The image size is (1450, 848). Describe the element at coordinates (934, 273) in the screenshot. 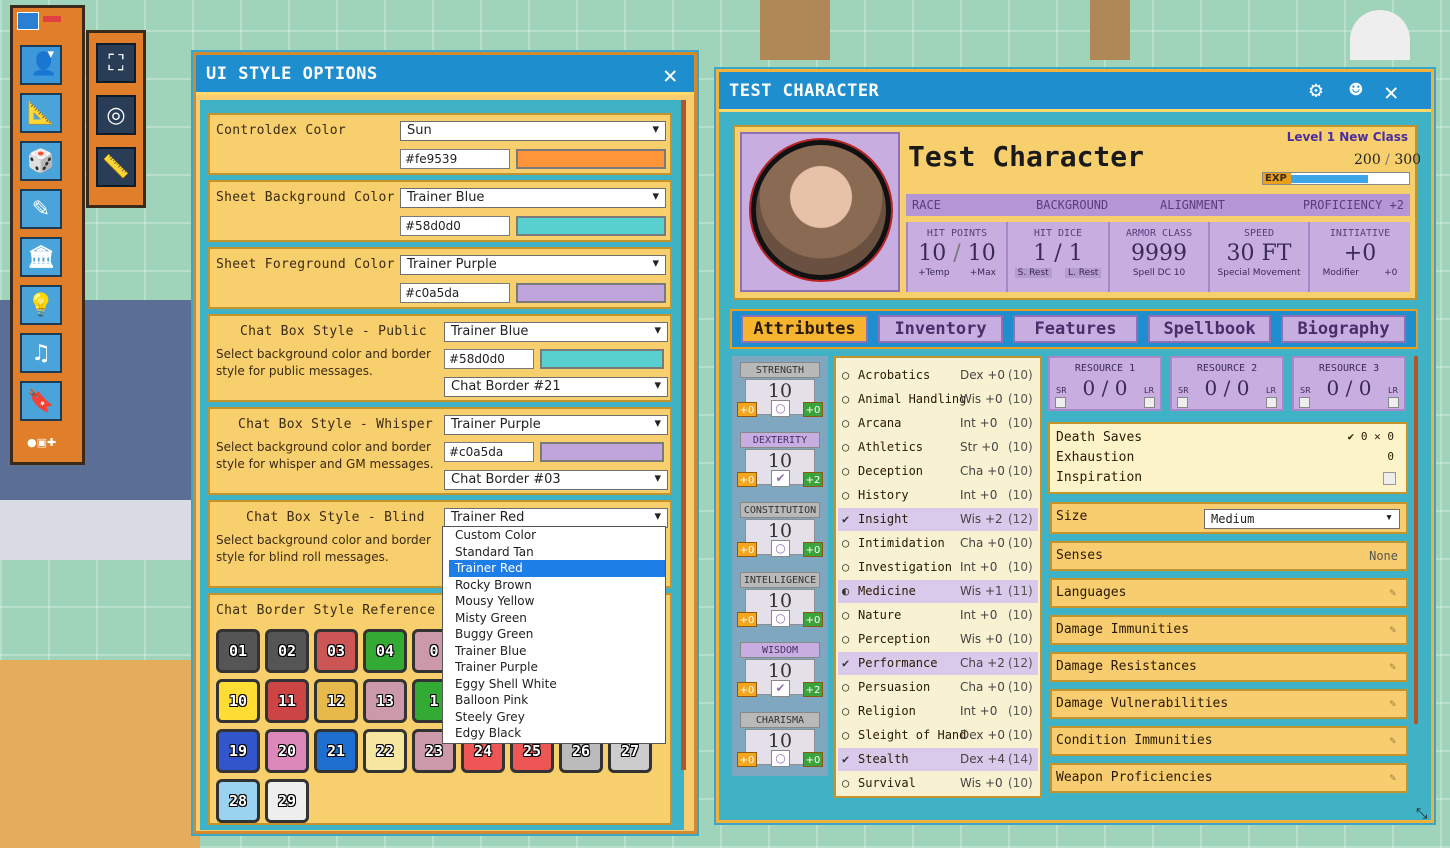

I see `temp-hp: +Temp` at that location.